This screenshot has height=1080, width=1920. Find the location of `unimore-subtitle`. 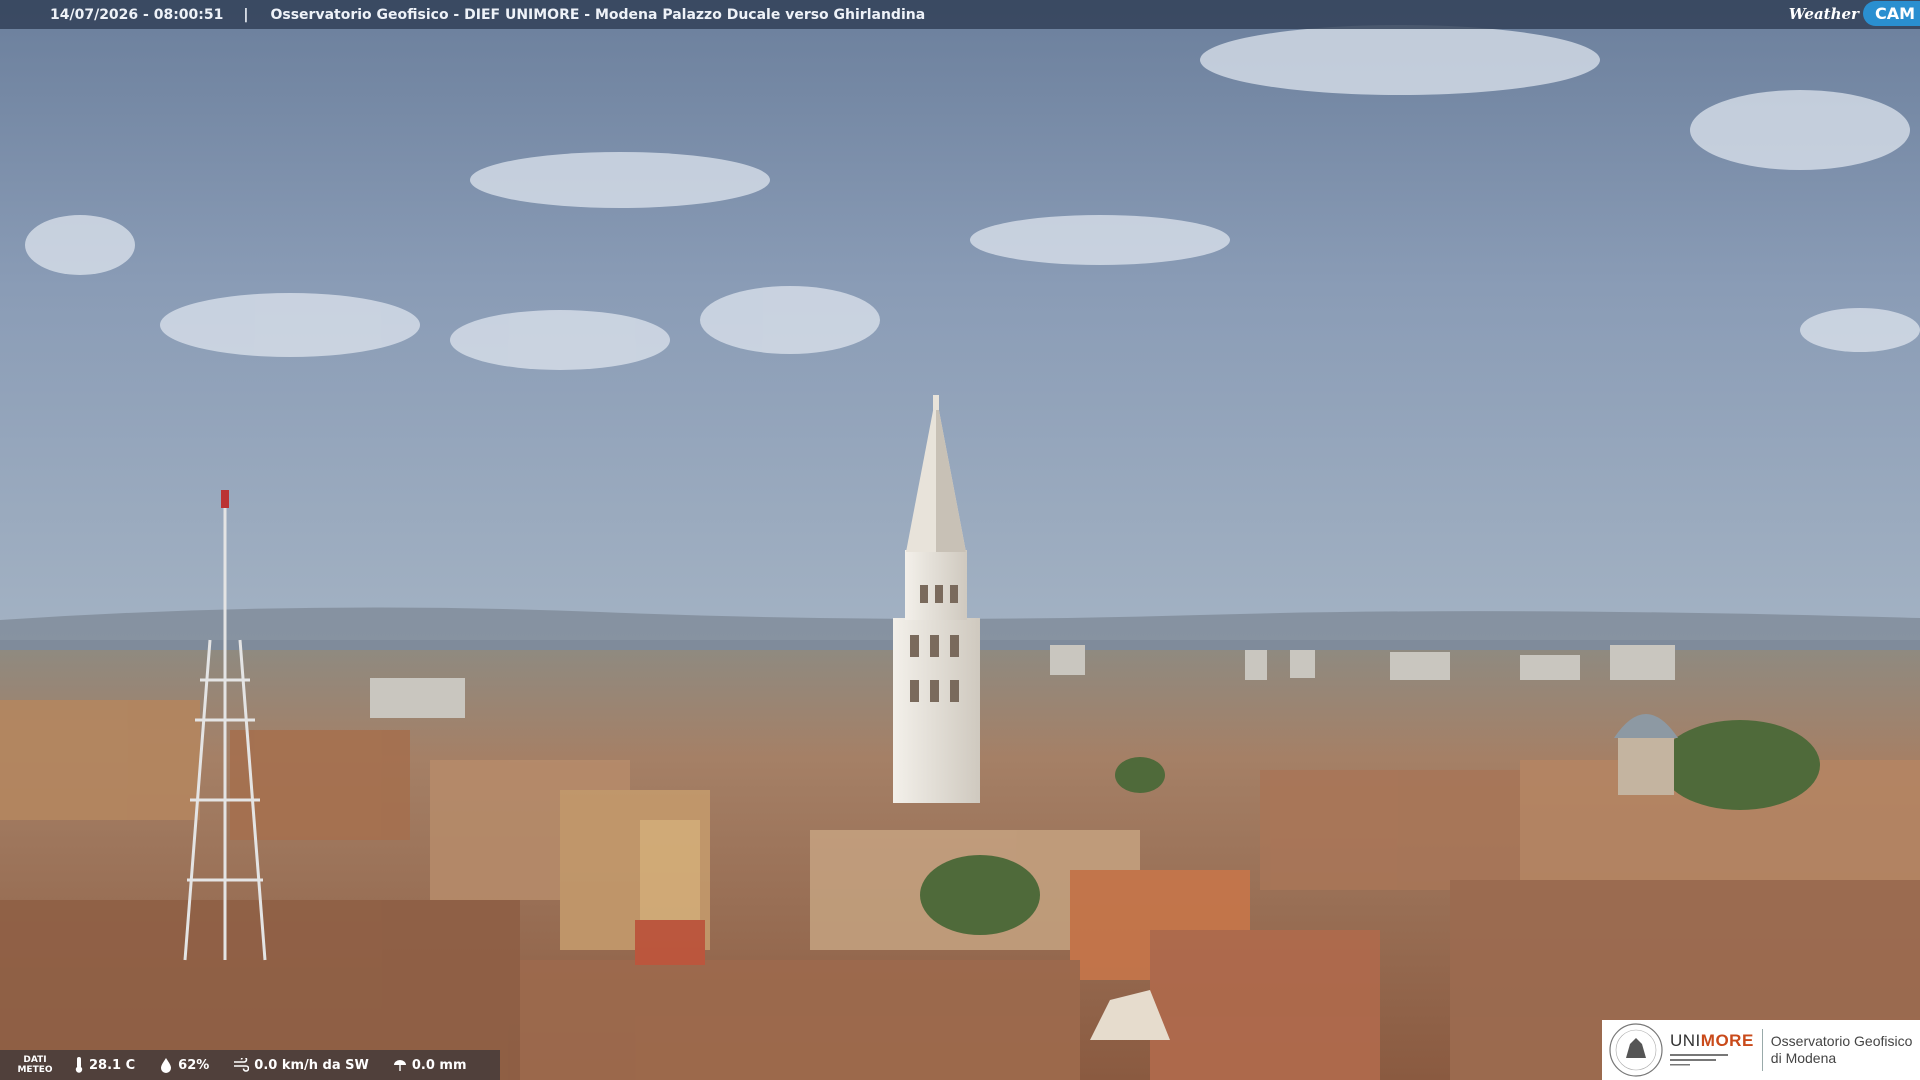

unimore-subtitle is located at coordinates (1712, 1060).